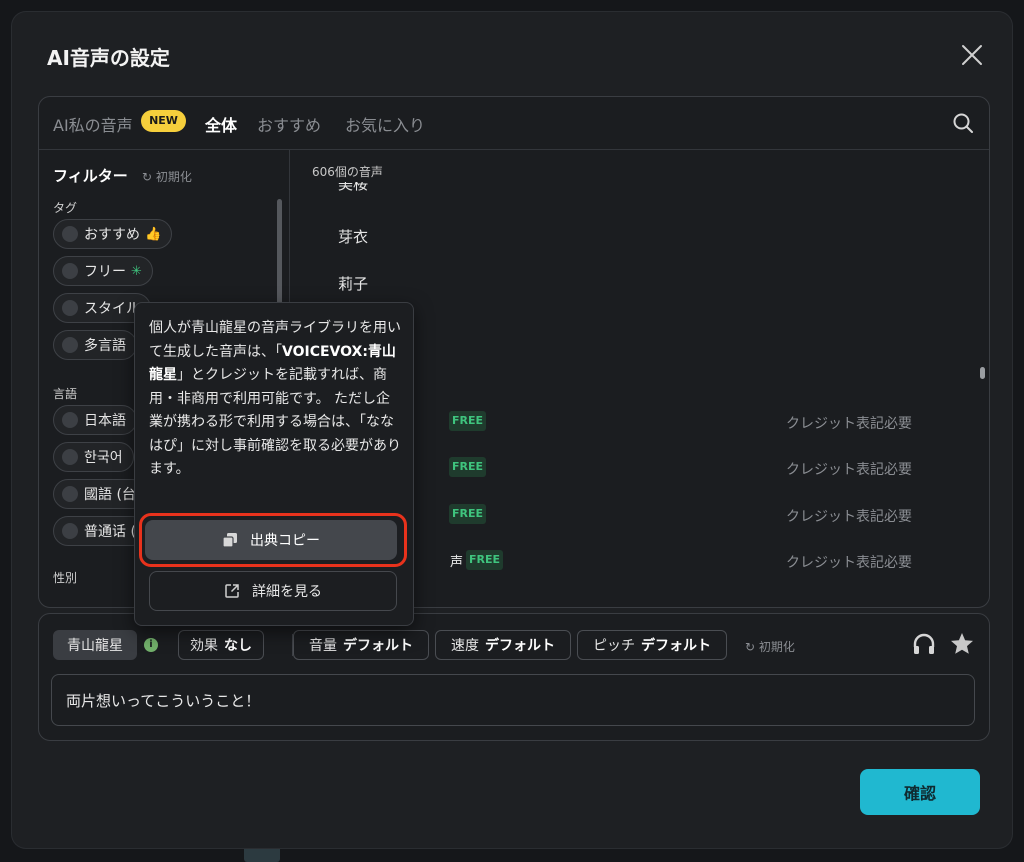 This screenshot has width=1024, height=862. Describe the element at coordinates (514, 123) in the screenshot. I see `tab-bar: AI私の音声 NEW 全体 おすすめ お気に入り` at that location.